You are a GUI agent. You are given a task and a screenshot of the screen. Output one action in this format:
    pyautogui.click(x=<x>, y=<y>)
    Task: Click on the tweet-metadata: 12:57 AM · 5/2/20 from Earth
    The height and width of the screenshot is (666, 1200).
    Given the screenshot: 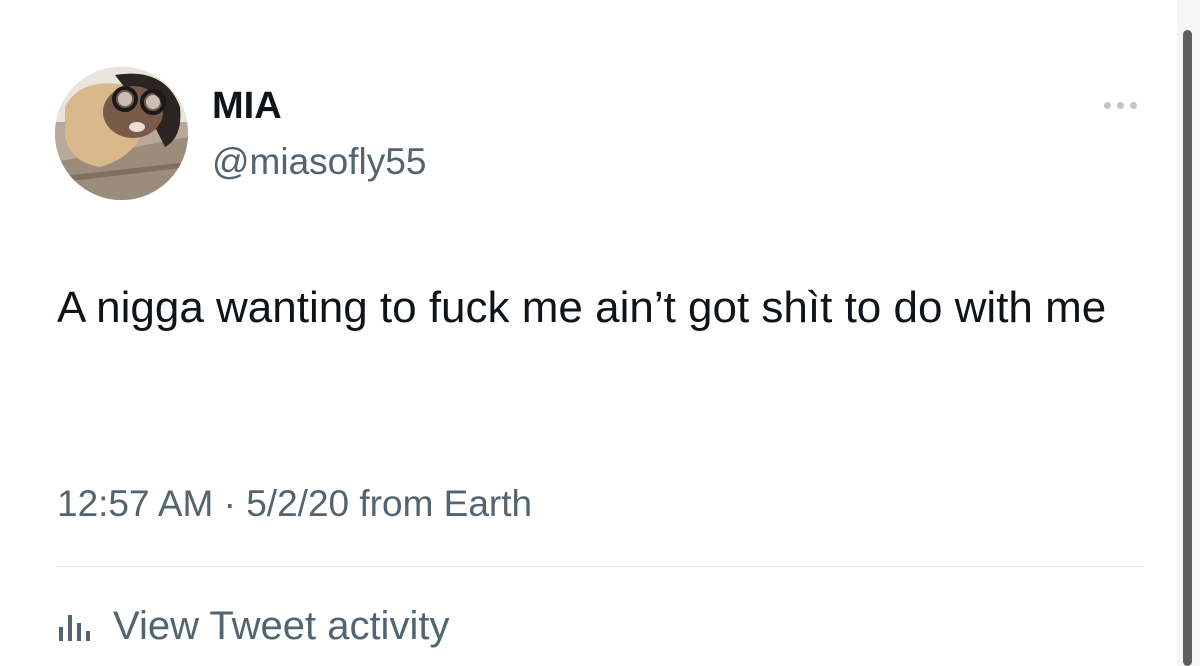 What is the action you would take?
    pyautogui.click(x=294, y=504)
    